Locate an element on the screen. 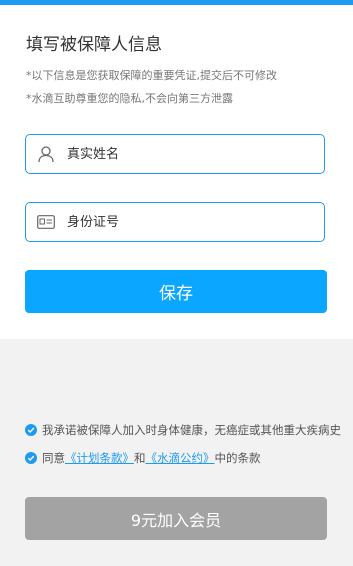 The width and height of the screenshot is (353, 566). id-number-field is located at coordinates (175, 222).